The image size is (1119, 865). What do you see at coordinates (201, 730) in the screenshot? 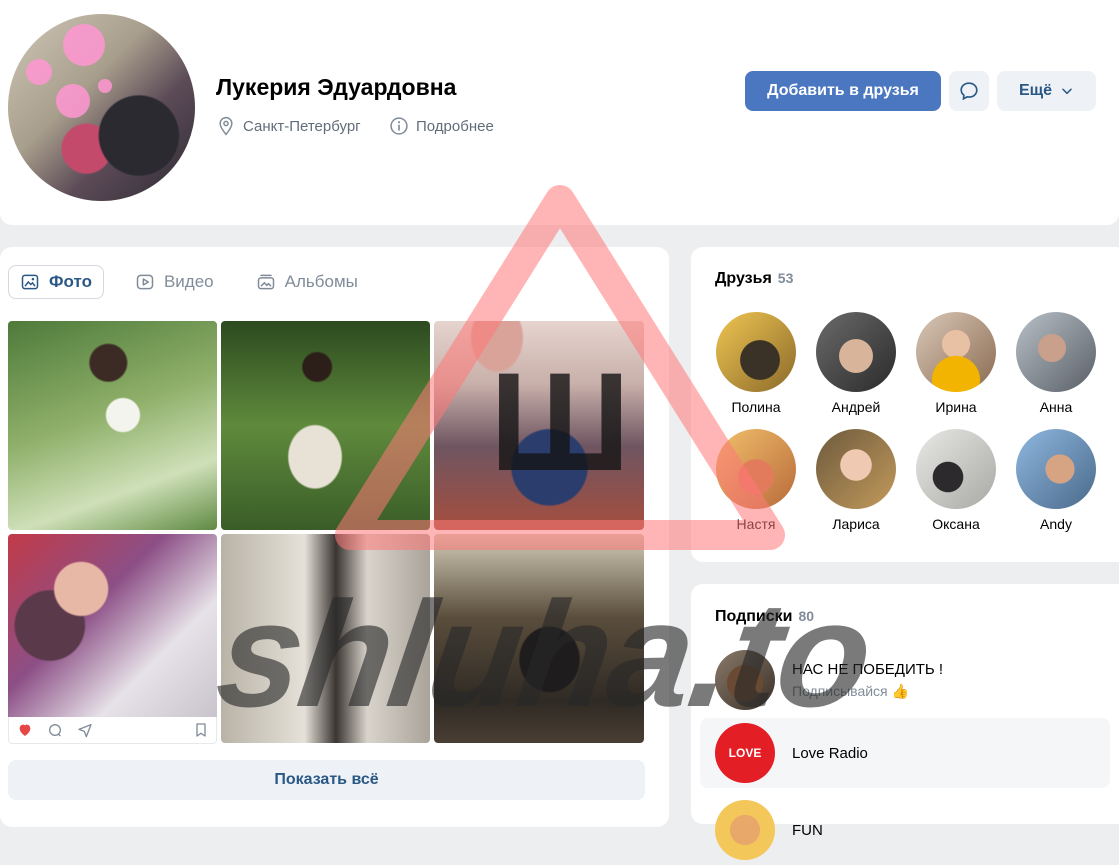
I see `bookmark-icon` at bounding box center [201, 730].